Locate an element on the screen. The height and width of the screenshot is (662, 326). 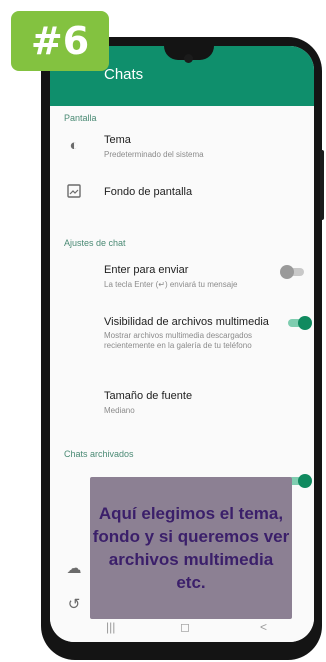
wallpaper-icon is located at coordinates (74, 191).